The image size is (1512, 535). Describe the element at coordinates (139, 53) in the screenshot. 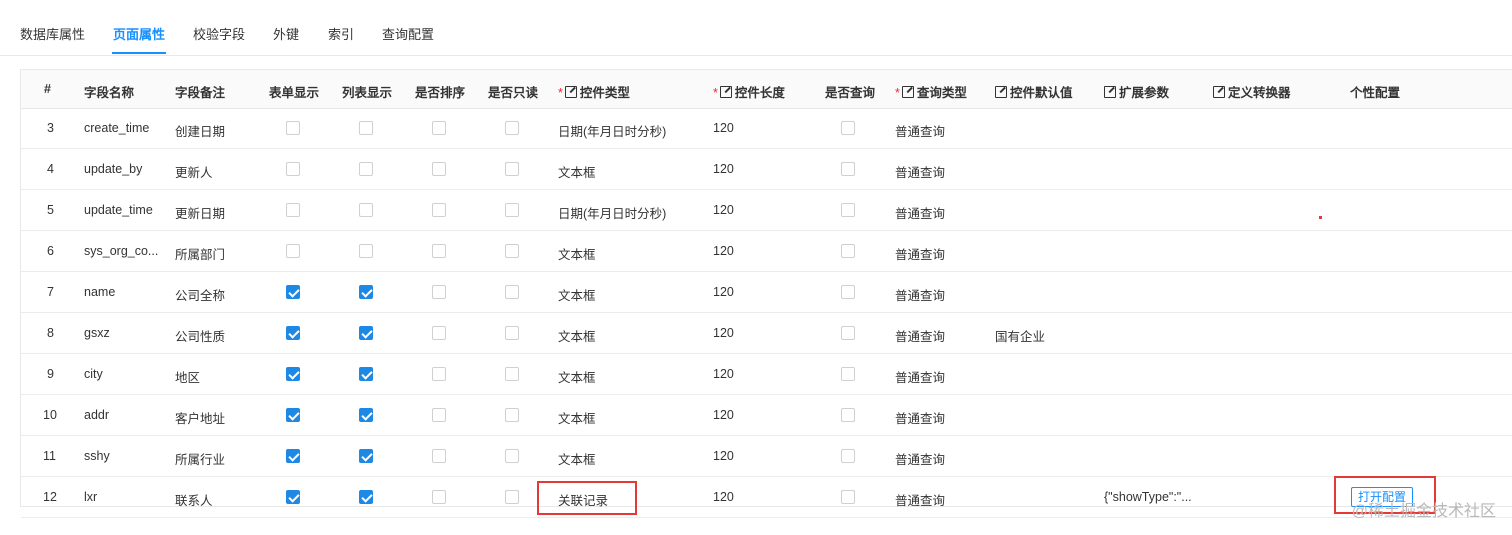

I see `active-tab-indicator` at that location.